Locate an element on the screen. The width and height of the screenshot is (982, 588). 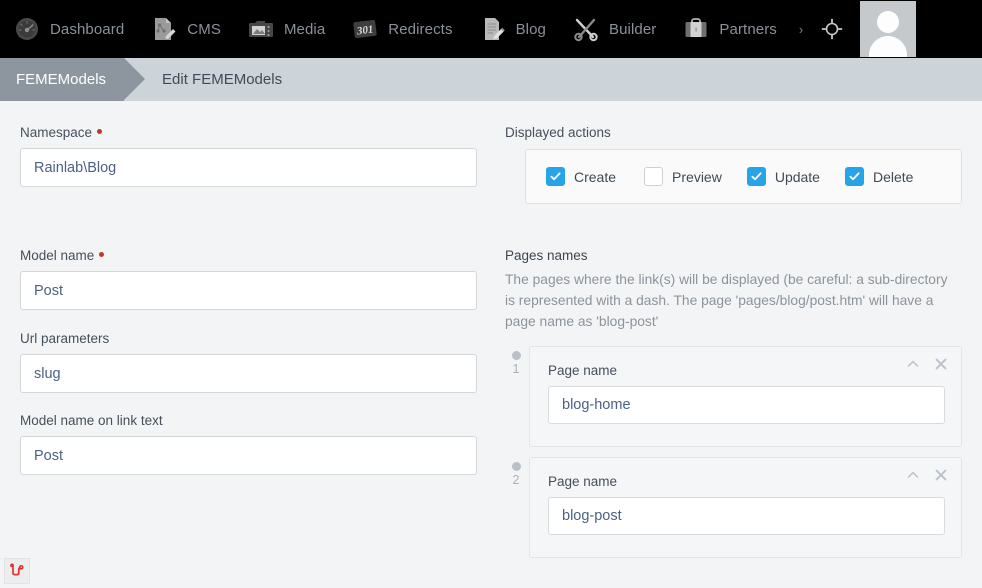
repeater-drag-handle-2: 2 is located at coordinates (516, 474).